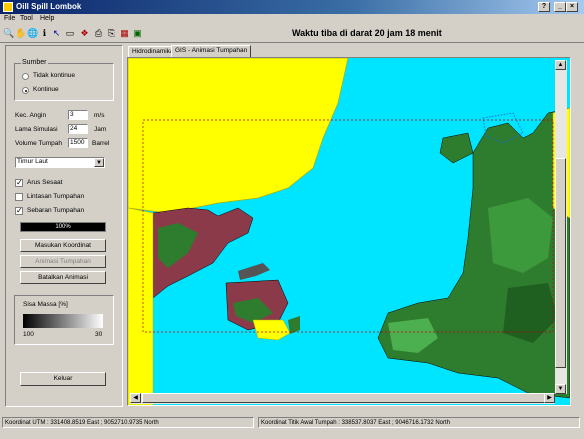 The height and width of the screenshot is (439, 584). What do you see at coordinates (100, 129) in the screenshot?
I see `lama-simulasi-unit: Jam` at bounding box center [100, 129].